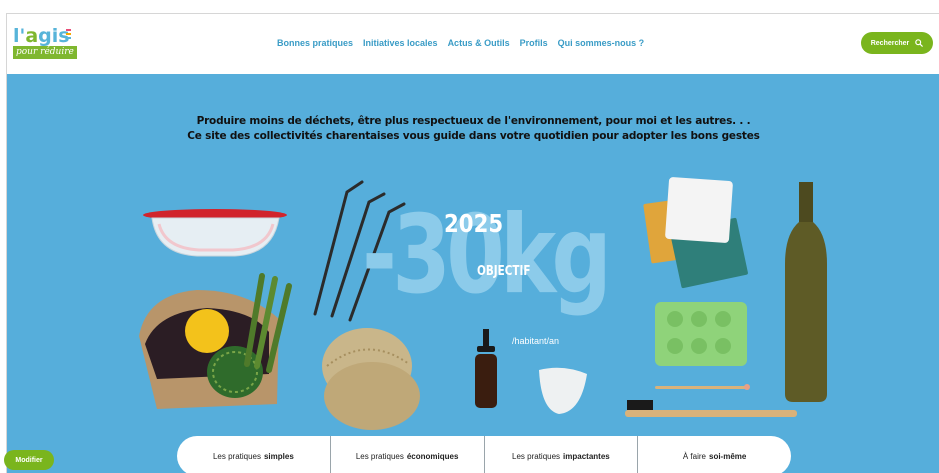  What do you see at coordinates (54, 36) in the screenshot?
I see `logo-letters-gis: gis` at bounding box center [54, 36].